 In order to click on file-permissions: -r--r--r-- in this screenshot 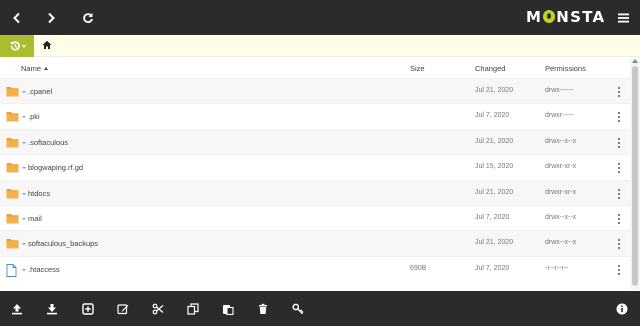, I will do `click(557, 268)`.